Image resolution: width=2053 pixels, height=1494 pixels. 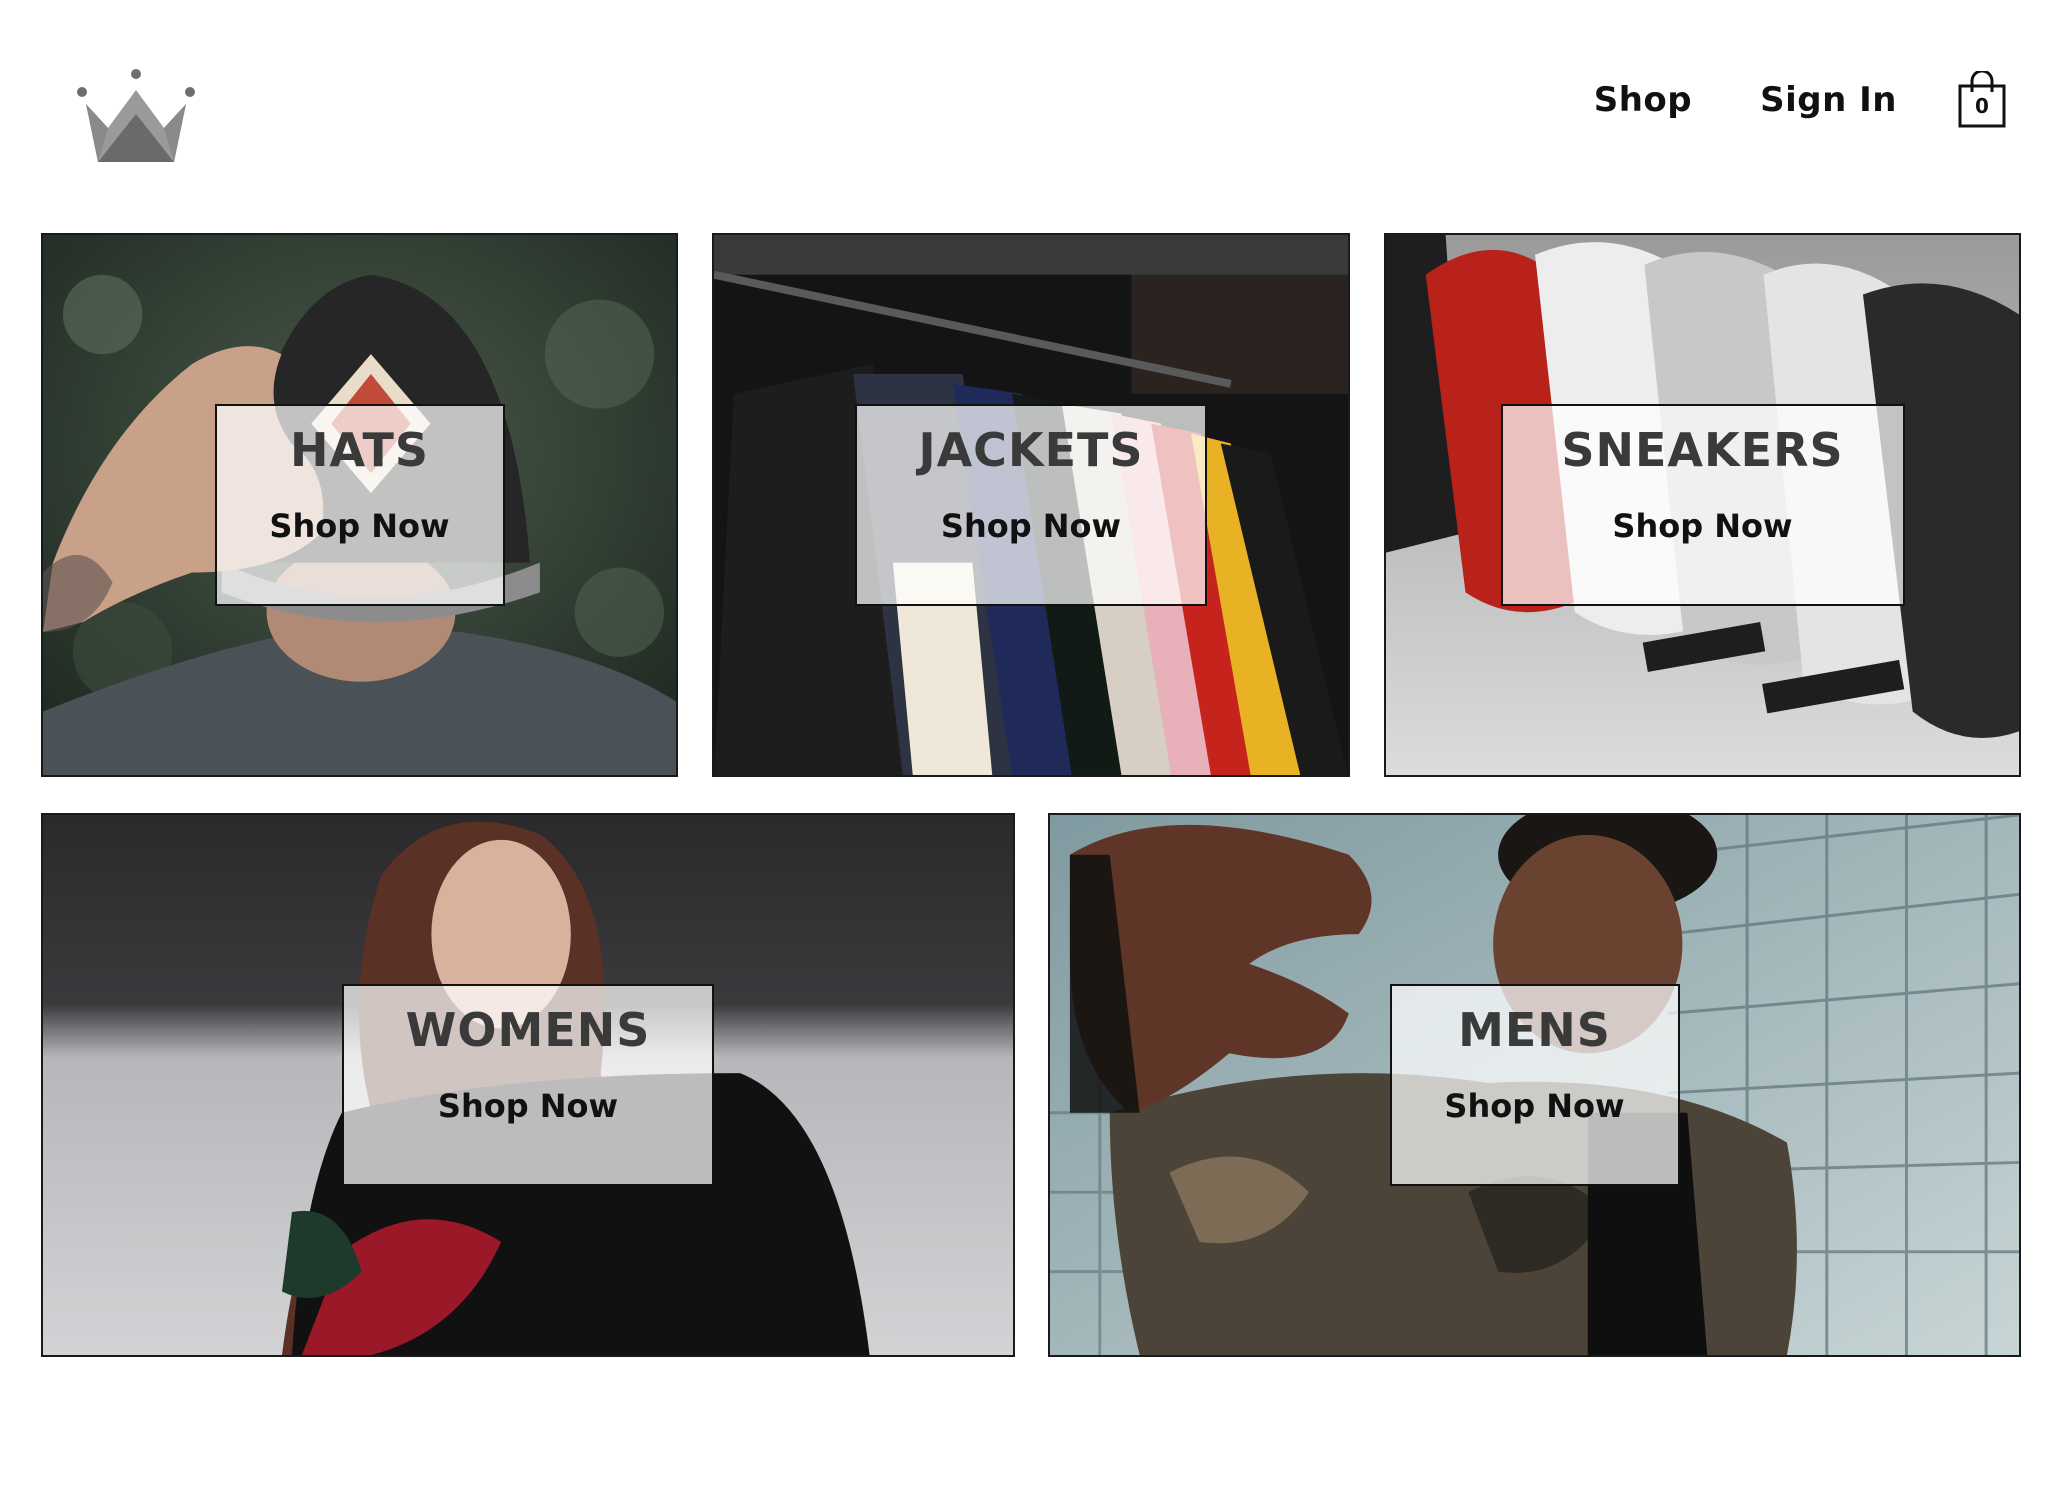 I want to click on category-title: JACKETS, so click(x=1031, y=450).